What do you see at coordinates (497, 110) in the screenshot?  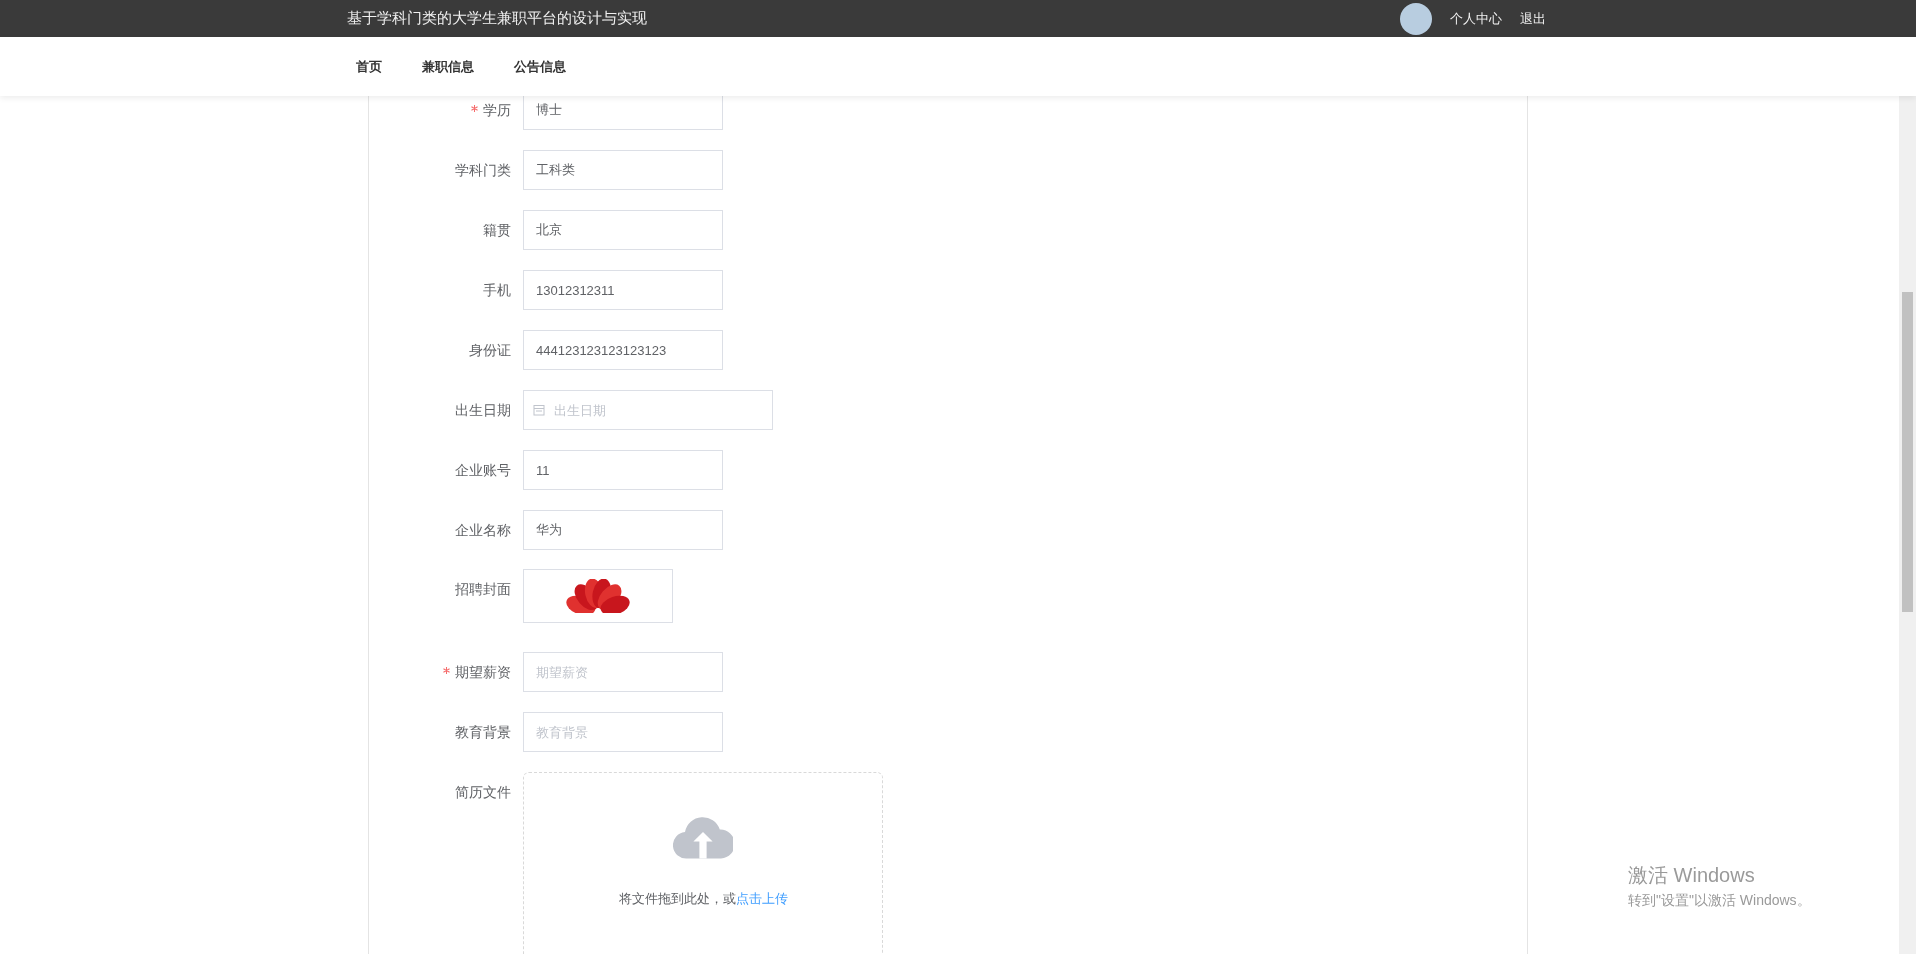 I see `field-label: 学历` at bounding box center [497, 110].